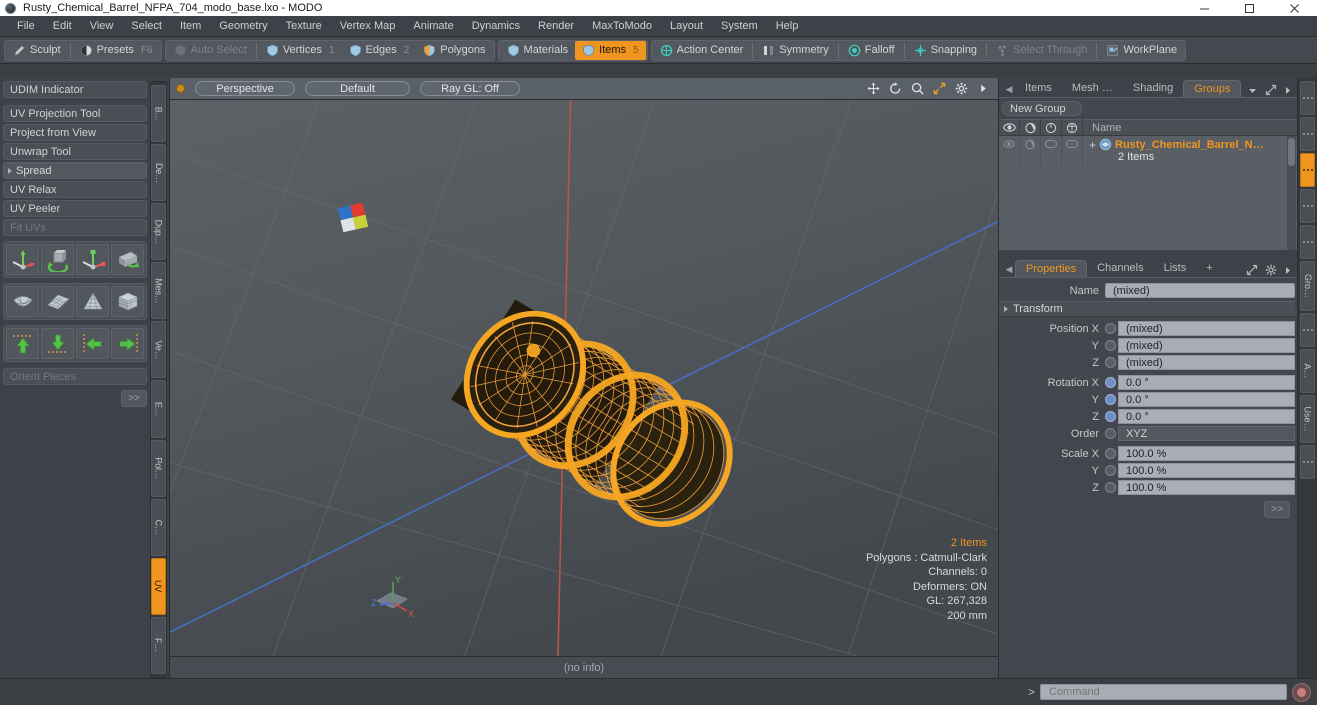 This screenshot has width=1317, height=705. I want to click on uv-cone-map-icon, so click(92, 301).